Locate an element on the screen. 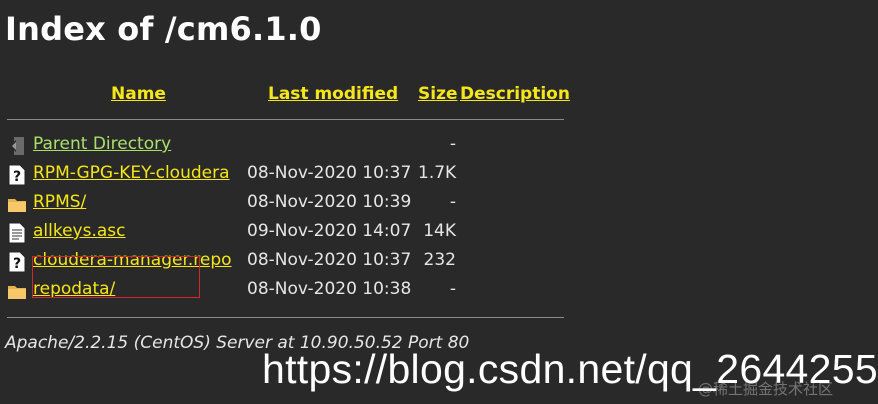 The width and height of the screenshot is (878, 404). watermark-community: @稀土掘金技术社区 is located at coordinates (766, 389).